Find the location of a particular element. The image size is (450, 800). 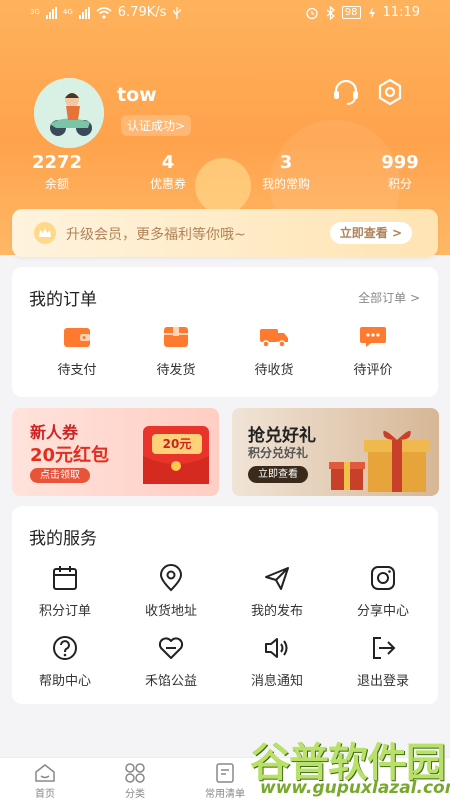

service-notifications: 消息通知 is located at coordinates (277, 661).